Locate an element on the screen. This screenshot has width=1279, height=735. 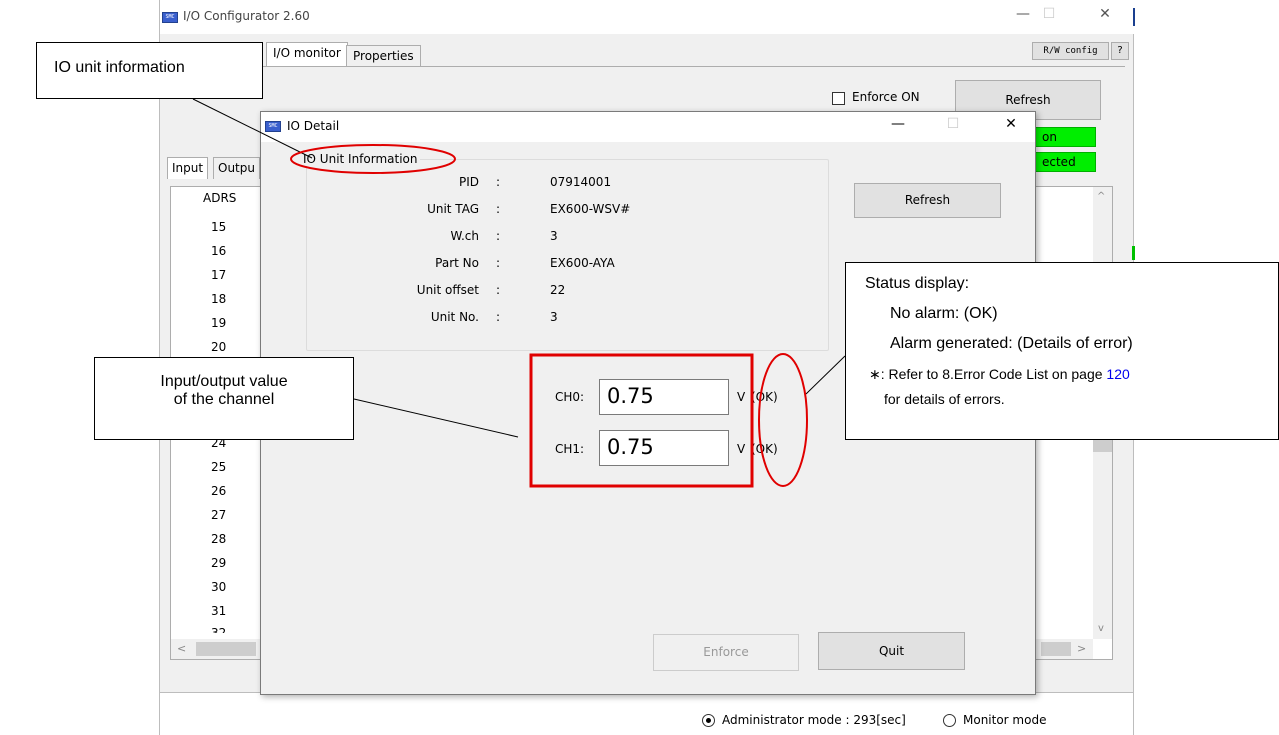
callout-io-value-line1: Input/output value is located at coordinates (224, 381).